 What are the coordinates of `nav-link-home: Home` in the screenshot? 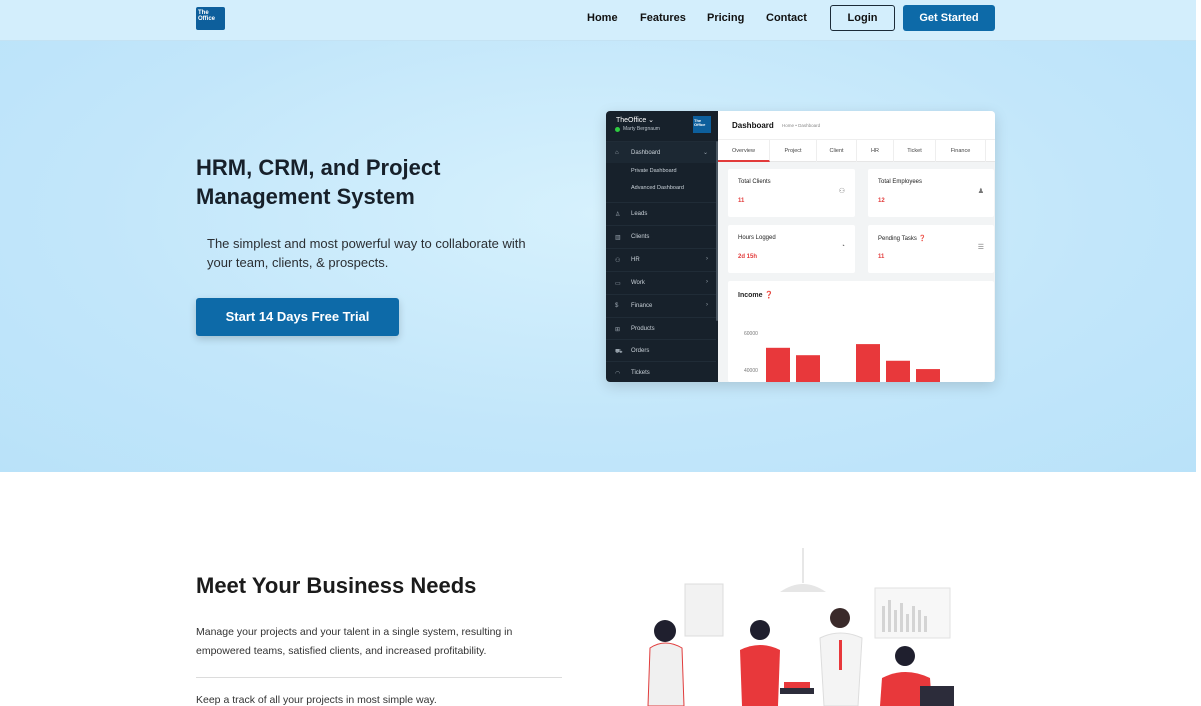 It's located at (602, 18).